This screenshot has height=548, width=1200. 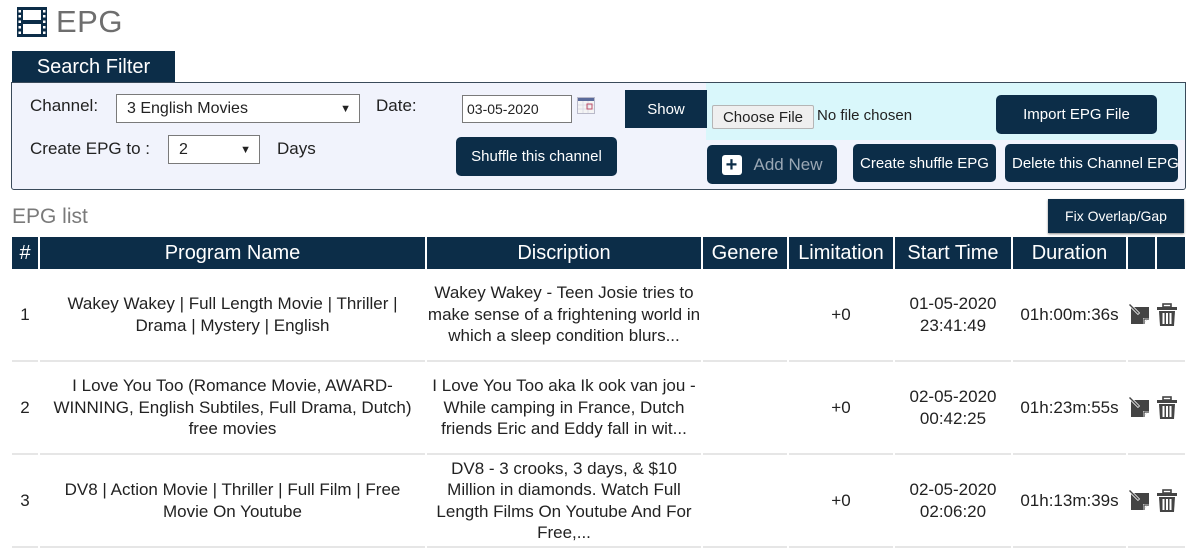 I want to click on date-label: Date:, so click(x=396, y=105).